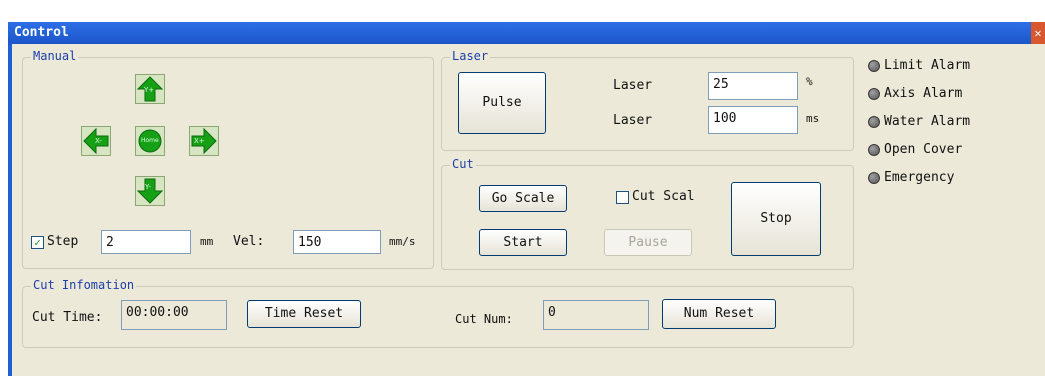 The height and width of the screenshot is (376, 1045). Describe the element at coordinates (402, 241) in the screenshot. I see `vel-unit-label: mm/s` at that location.